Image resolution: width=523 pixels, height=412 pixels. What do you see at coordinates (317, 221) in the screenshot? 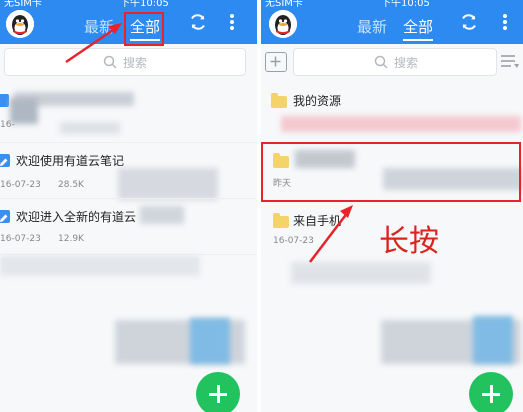
I see `folder-title: 来自手机` at bounding box center [317, 221].